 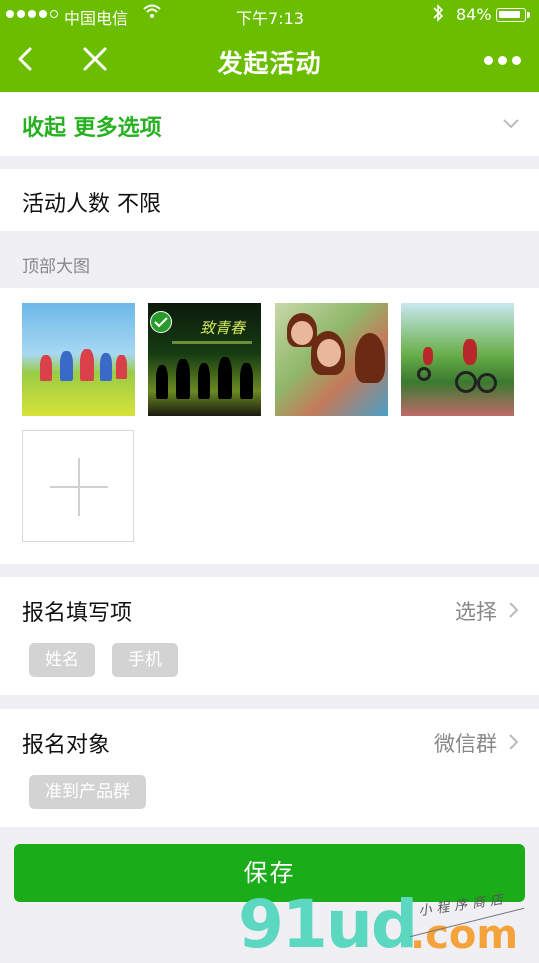 I want to click on thumbnail-friends-picnic, so click(x=331, y=359).